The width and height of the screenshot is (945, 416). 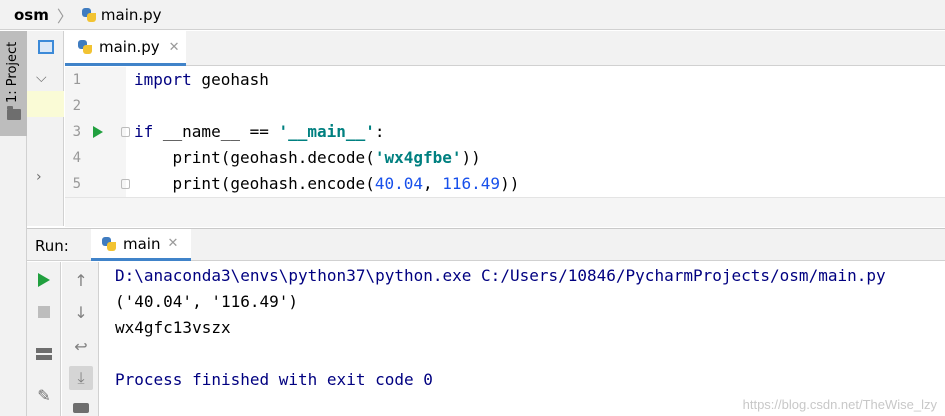 I want to click on editor-tab-bar: main.py ✕, so click(x=505, y=48).